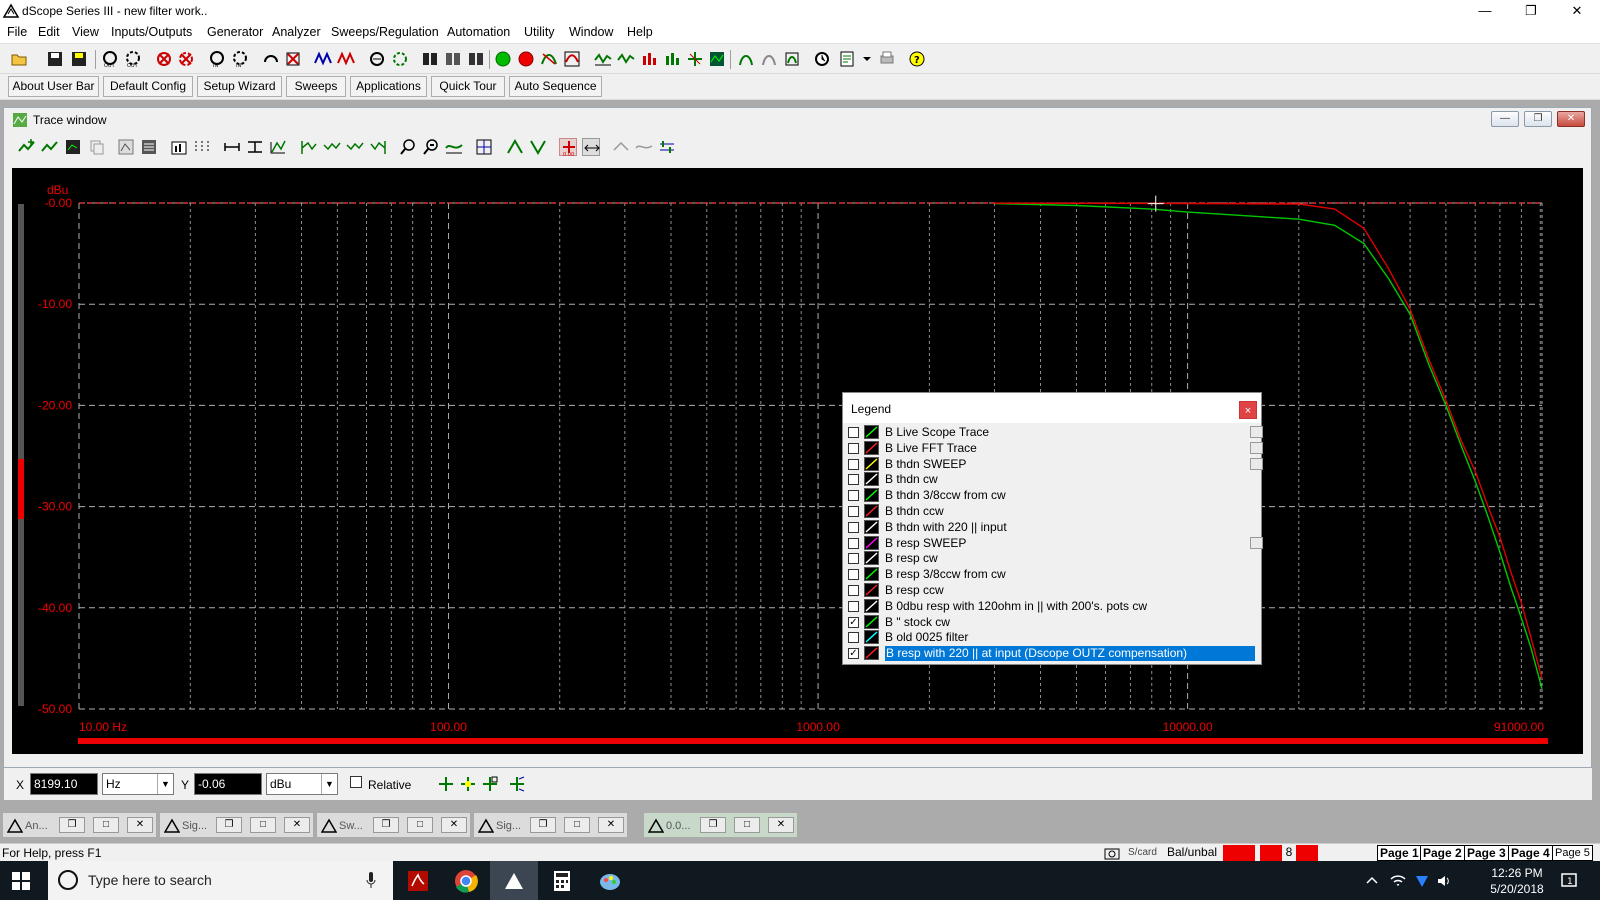 The image size is (1600, 900). I want to click on help-icon: ?, so click(917, 59).